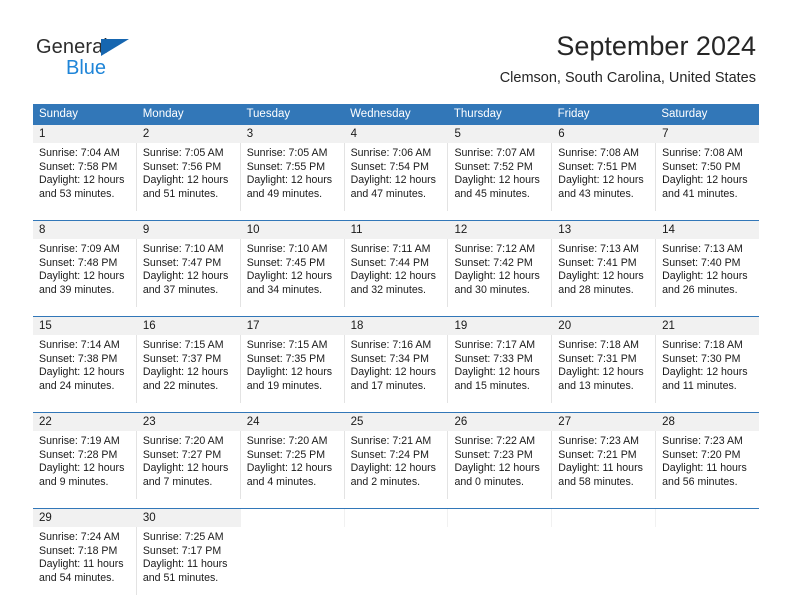 The width and height of the screenshot is (792, 612). Describe the element at coordinates (286, 262) in the screenshot. I see `day-detail-line: Sunset: 7:45 PM` at that location.